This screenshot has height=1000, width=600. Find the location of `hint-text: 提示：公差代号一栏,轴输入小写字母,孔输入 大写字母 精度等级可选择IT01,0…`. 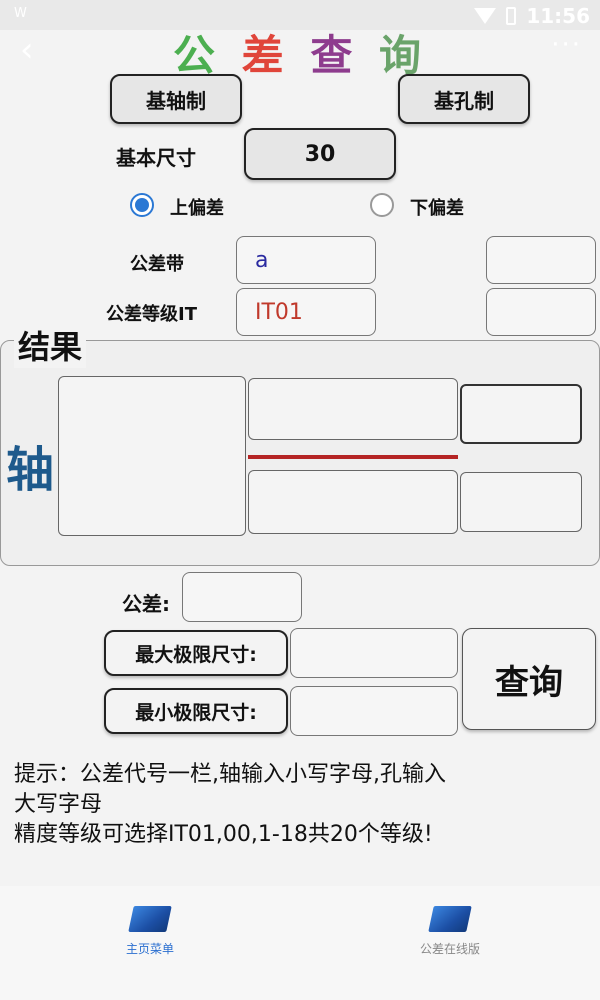

hint-text: 提示：公差代号一栏,轴输入小写字母,孔输入 大写字母 精度等级可选择IT01,0… is located at coordinates (304, 805).